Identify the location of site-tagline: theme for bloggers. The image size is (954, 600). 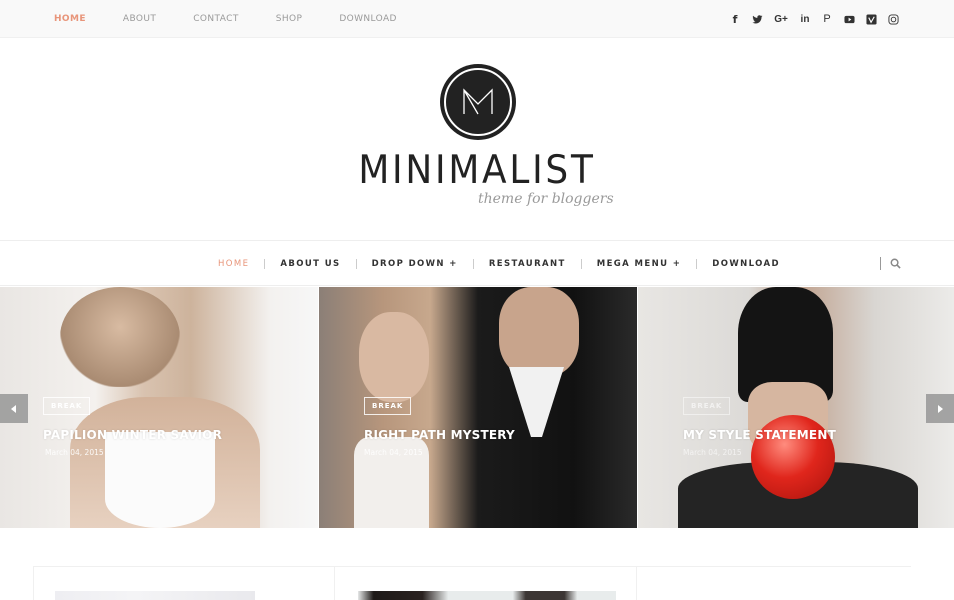
(546, 199).